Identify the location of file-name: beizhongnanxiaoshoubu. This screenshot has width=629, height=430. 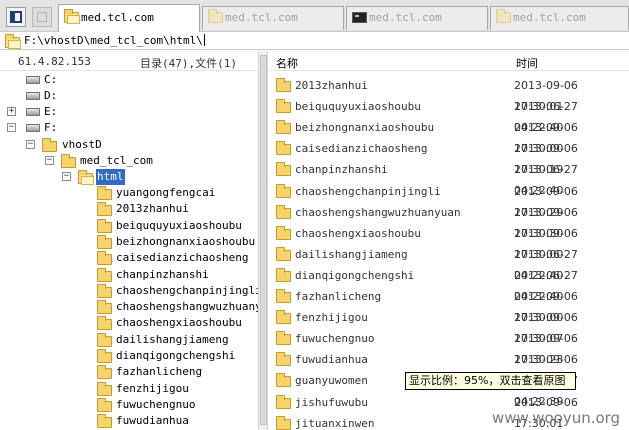
(365, 128).